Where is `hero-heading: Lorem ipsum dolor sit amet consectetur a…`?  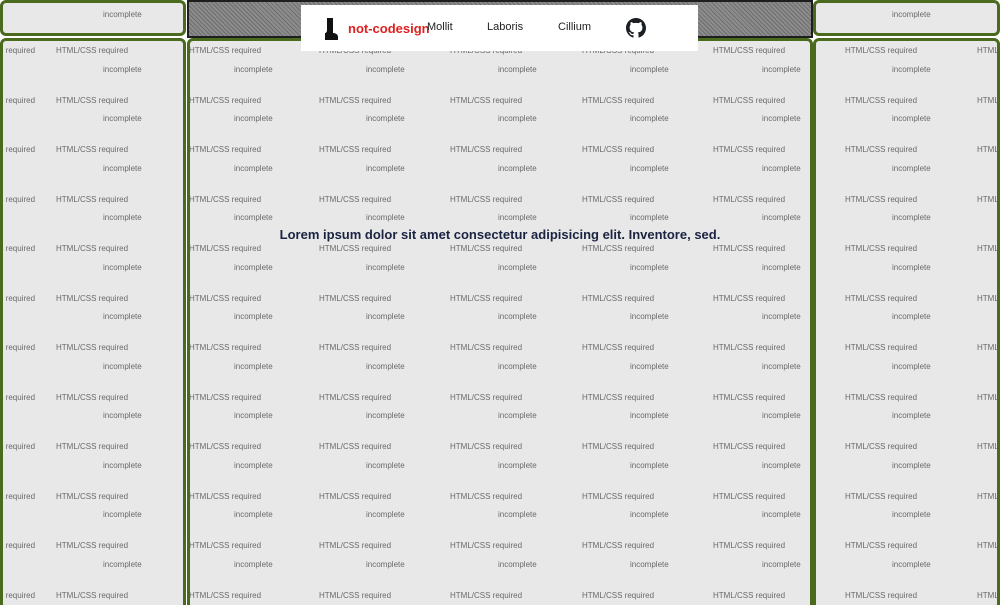 hero-heading: Lorem ipsum dolor sit amet consectetur a… is located at coordinates (500, 234).